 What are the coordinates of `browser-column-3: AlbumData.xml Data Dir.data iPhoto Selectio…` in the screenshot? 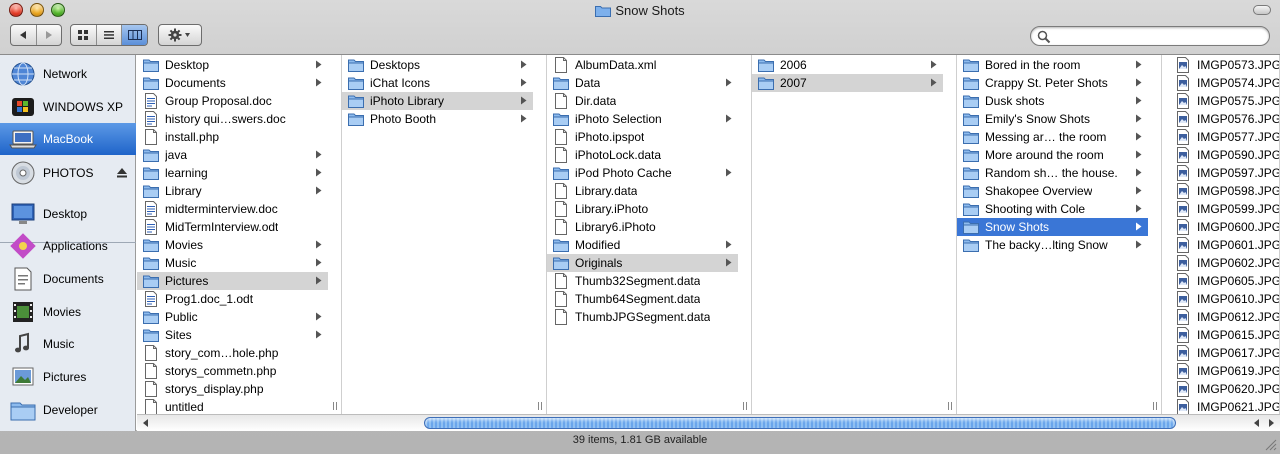 It's located at (649, 234).